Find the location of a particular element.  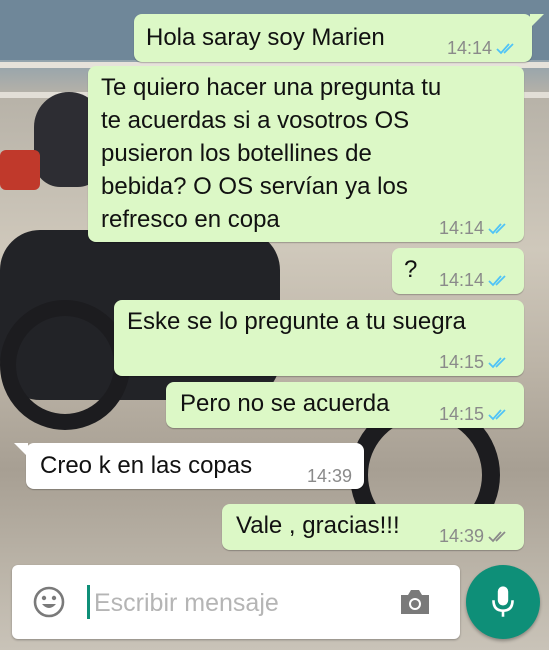

message-bubble-outgoing: Hola saray soy Marien 14:14 is located at coordinates (333, 38).